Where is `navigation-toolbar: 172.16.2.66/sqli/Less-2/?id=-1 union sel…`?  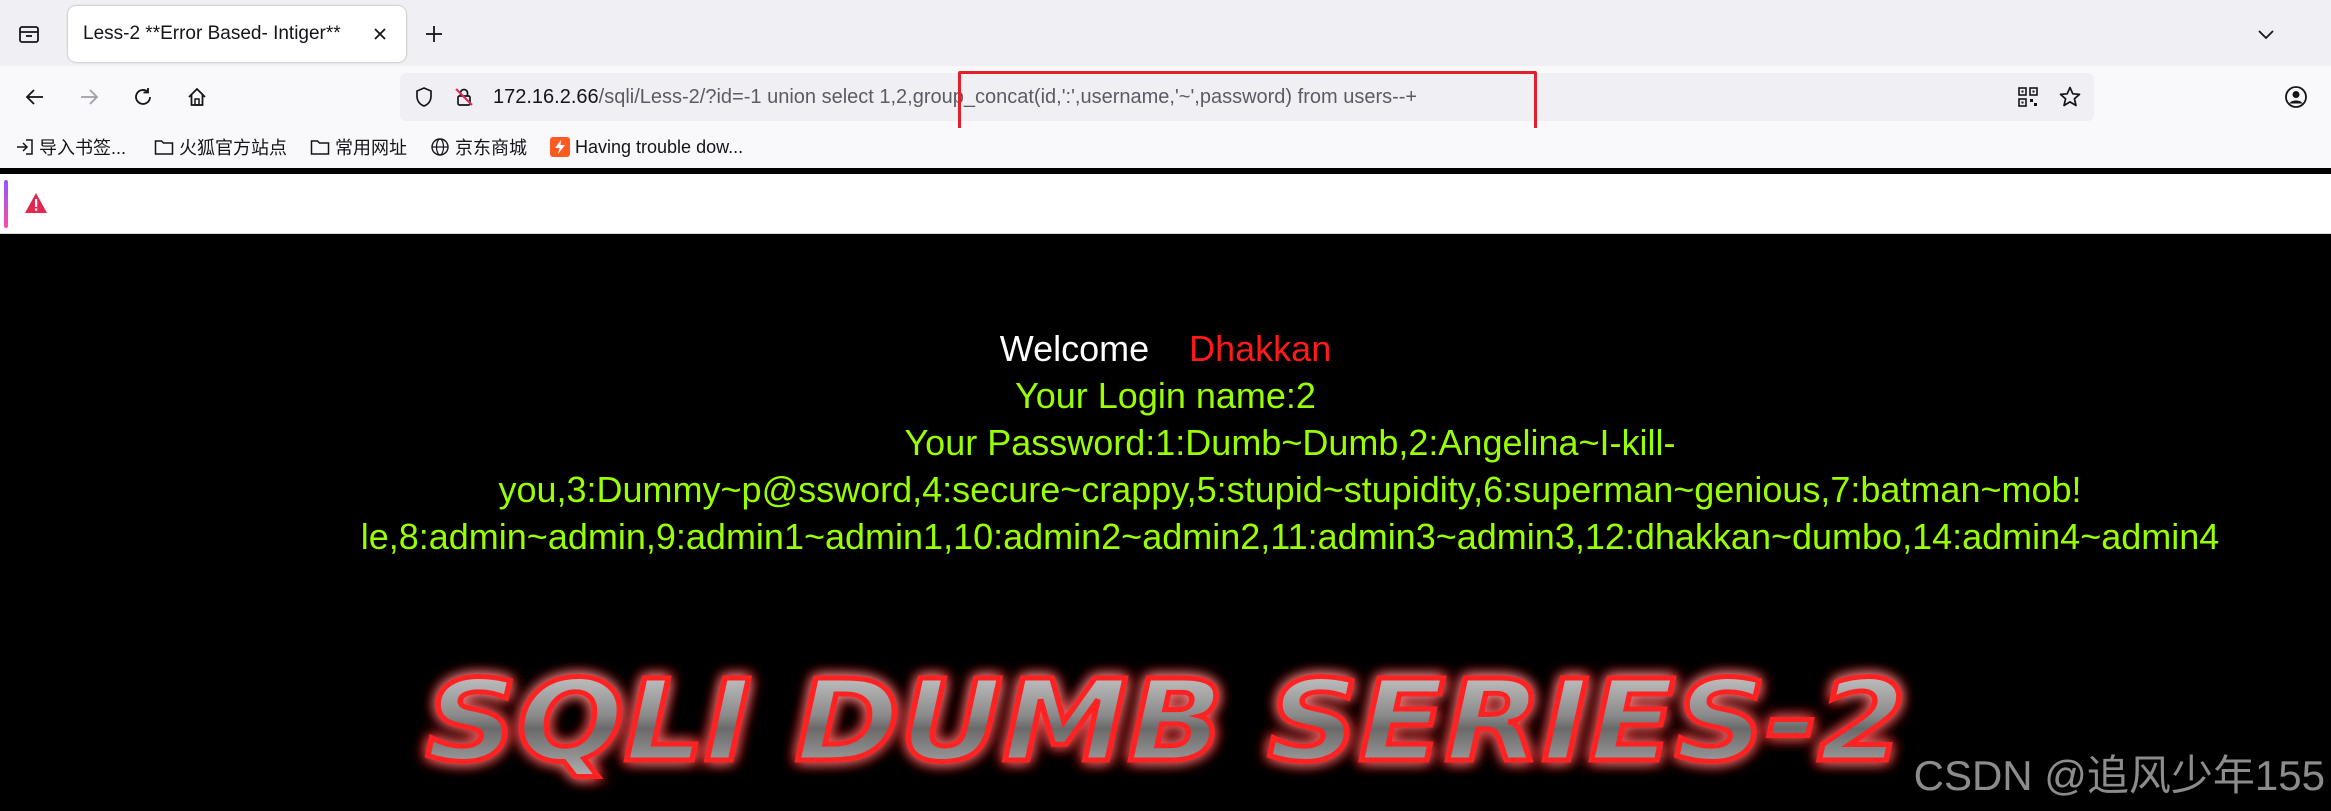
navigation-toolbar: 172.16.2.66/sqli/Less-2/?id=-1 union sel… is located at coordinates (1165, 97).